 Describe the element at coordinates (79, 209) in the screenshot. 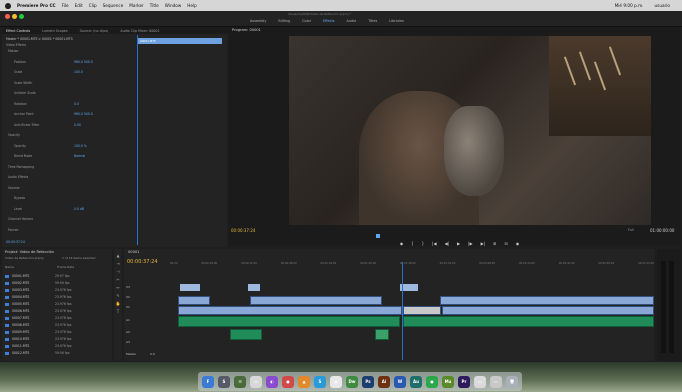

I see `effect-row-value: 0.0 dB` at that location.